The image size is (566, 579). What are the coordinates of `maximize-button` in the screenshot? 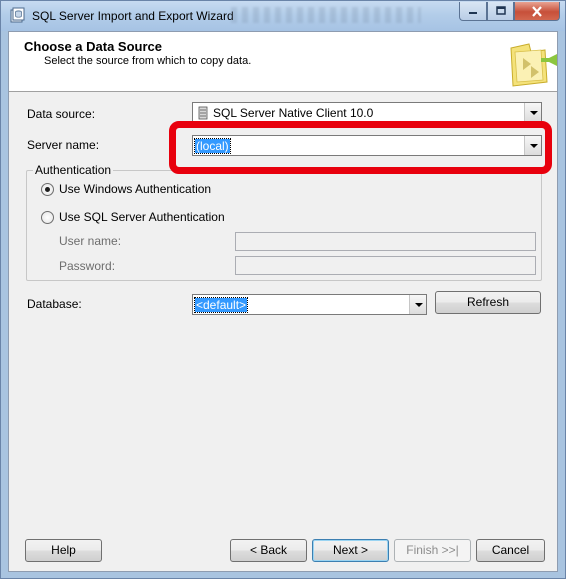 It's located at (500, 11).